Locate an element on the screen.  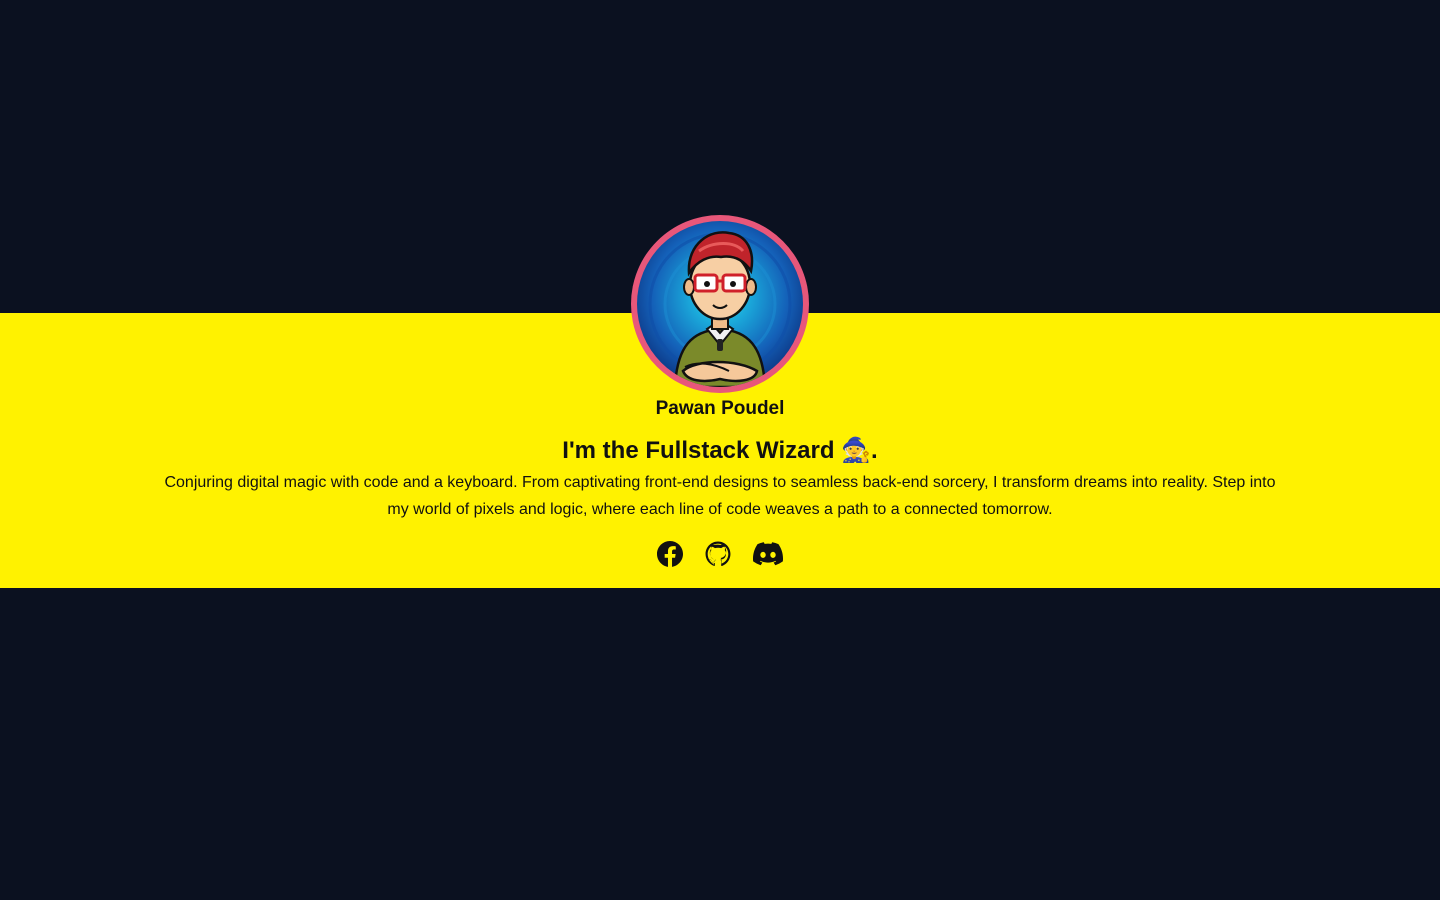
profile-headline: I'm the Fullstack Wizard 🧙. is located at coordinates (720, 450).